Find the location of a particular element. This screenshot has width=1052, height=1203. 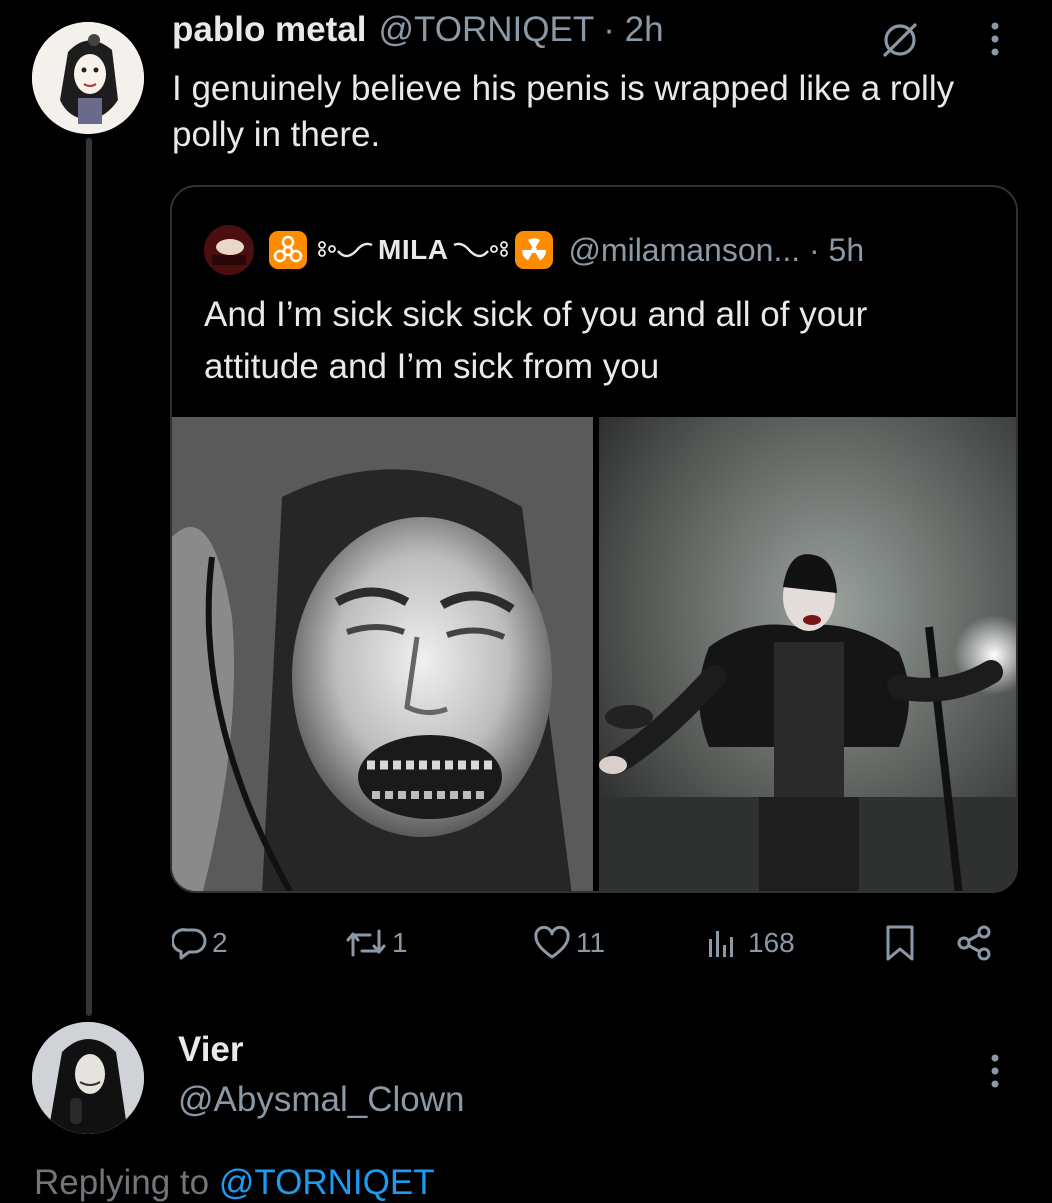

reply-author-handle: @Abysmal_Clown is located at coordinates (321, 1100).